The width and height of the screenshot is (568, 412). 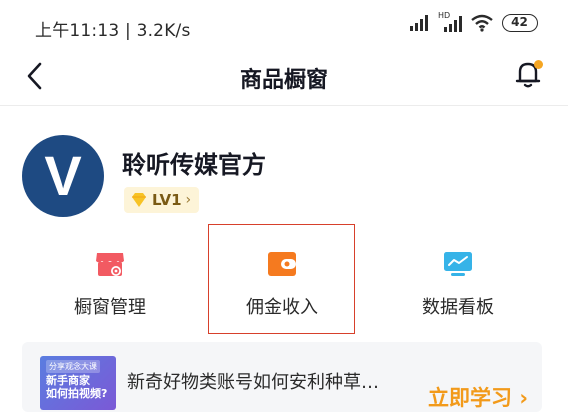 I want to click on thumbnail-line-1: 新手商家, so click(x=68, y=380).